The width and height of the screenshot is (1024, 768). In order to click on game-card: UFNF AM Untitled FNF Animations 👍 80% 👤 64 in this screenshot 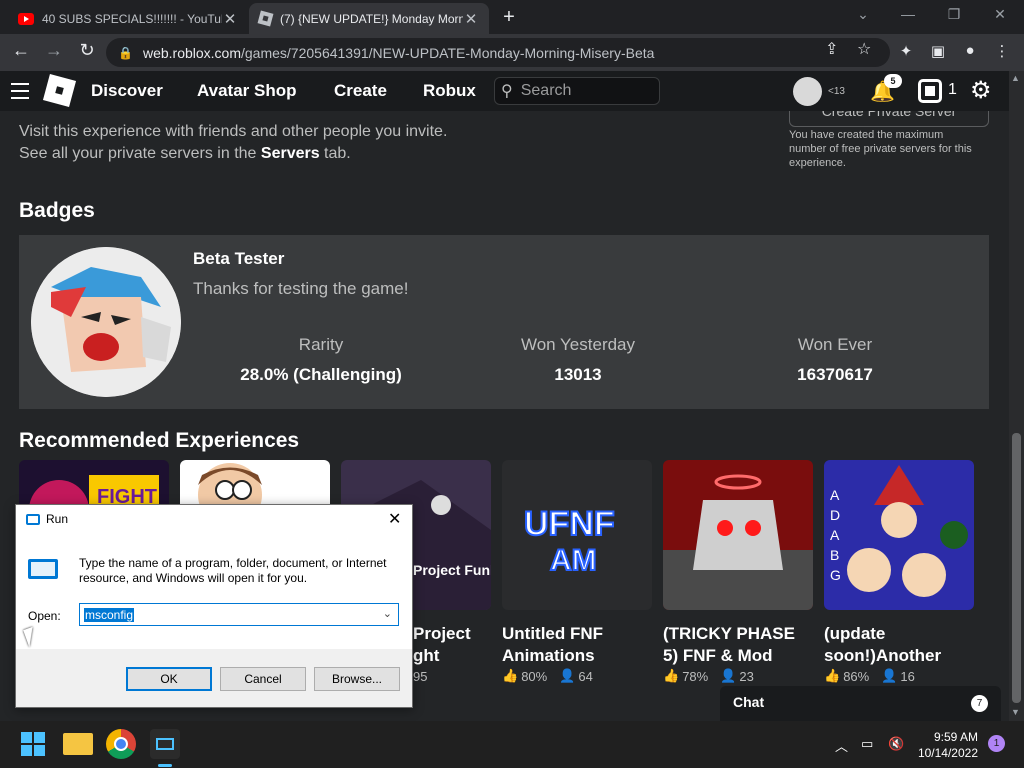, I will do `click(577, 572)`.